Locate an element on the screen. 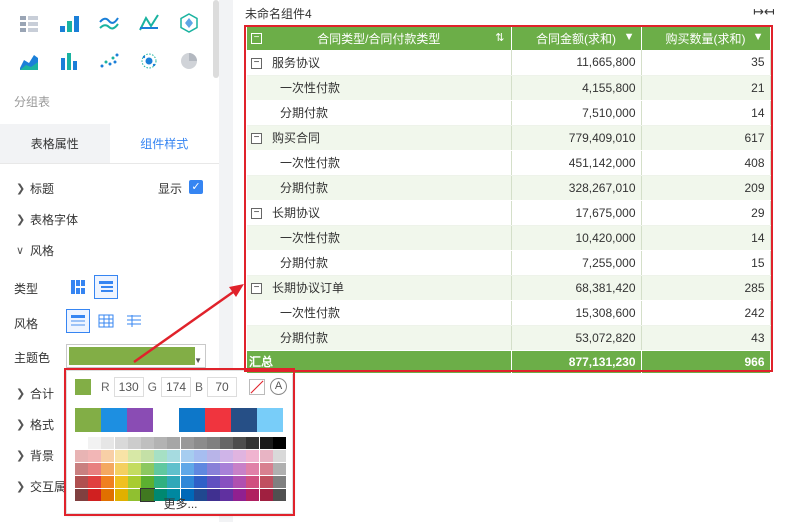 Image resolution: width=789 pixels, height=522 pixels. expand-width-icon: ↦↤ is located at coordinates (764, 12).